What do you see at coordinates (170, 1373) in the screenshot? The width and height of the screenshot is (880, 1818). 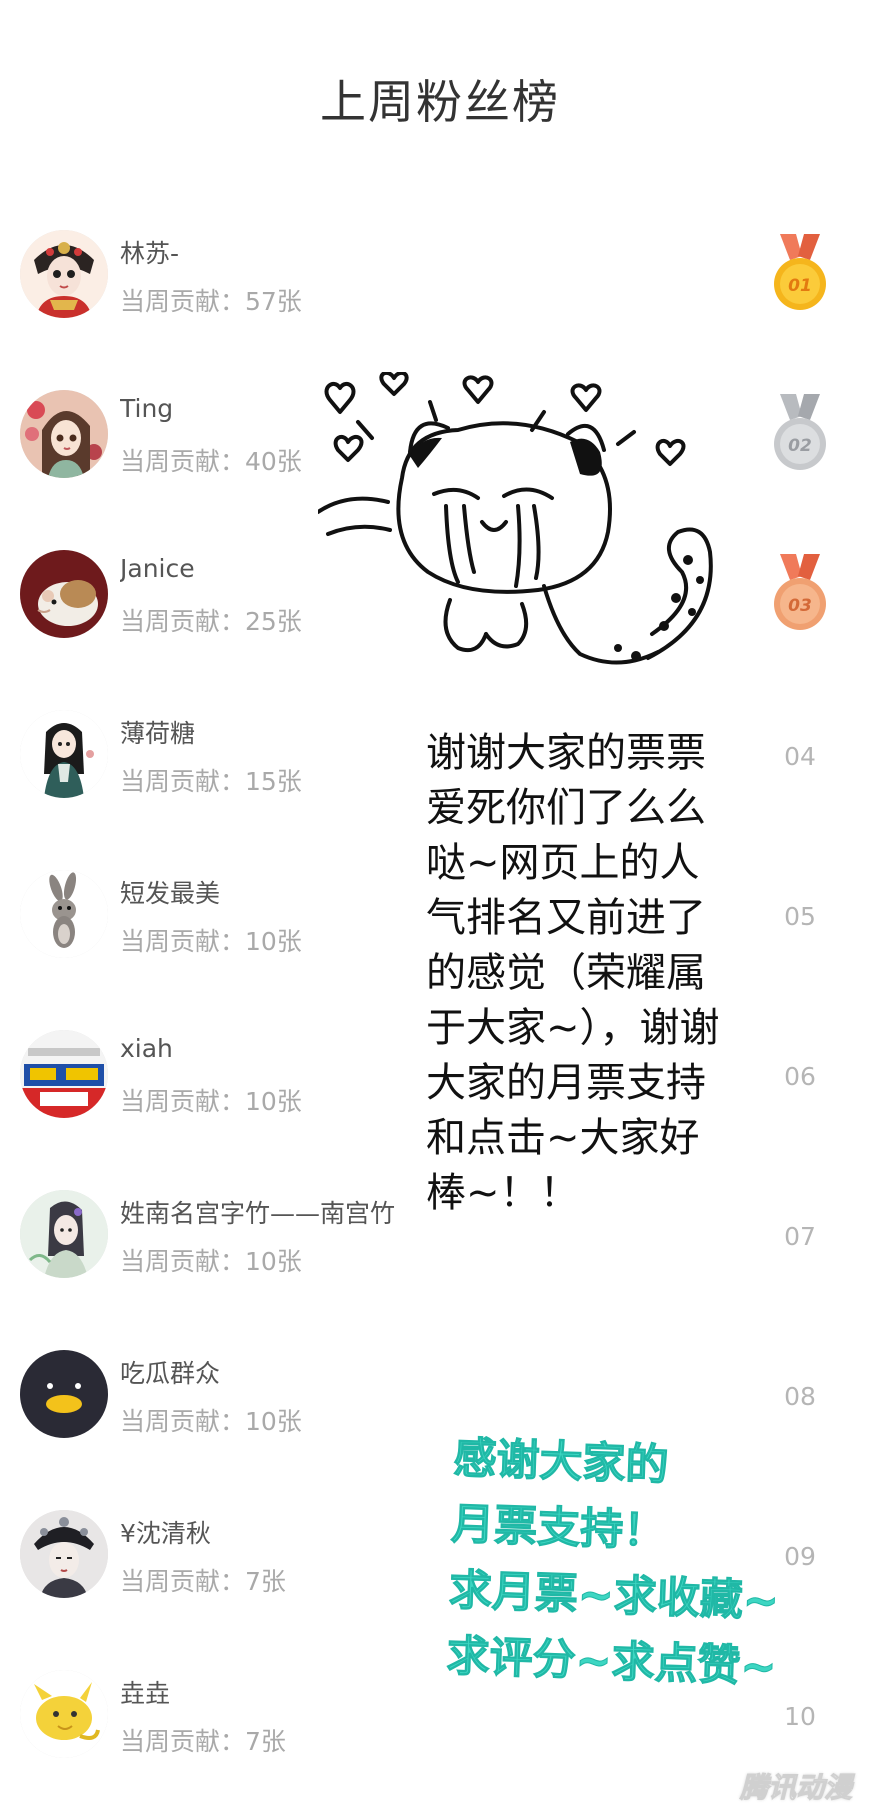 I see `fan-name: 吃瓜群众` at bounding box center [170, 1373].